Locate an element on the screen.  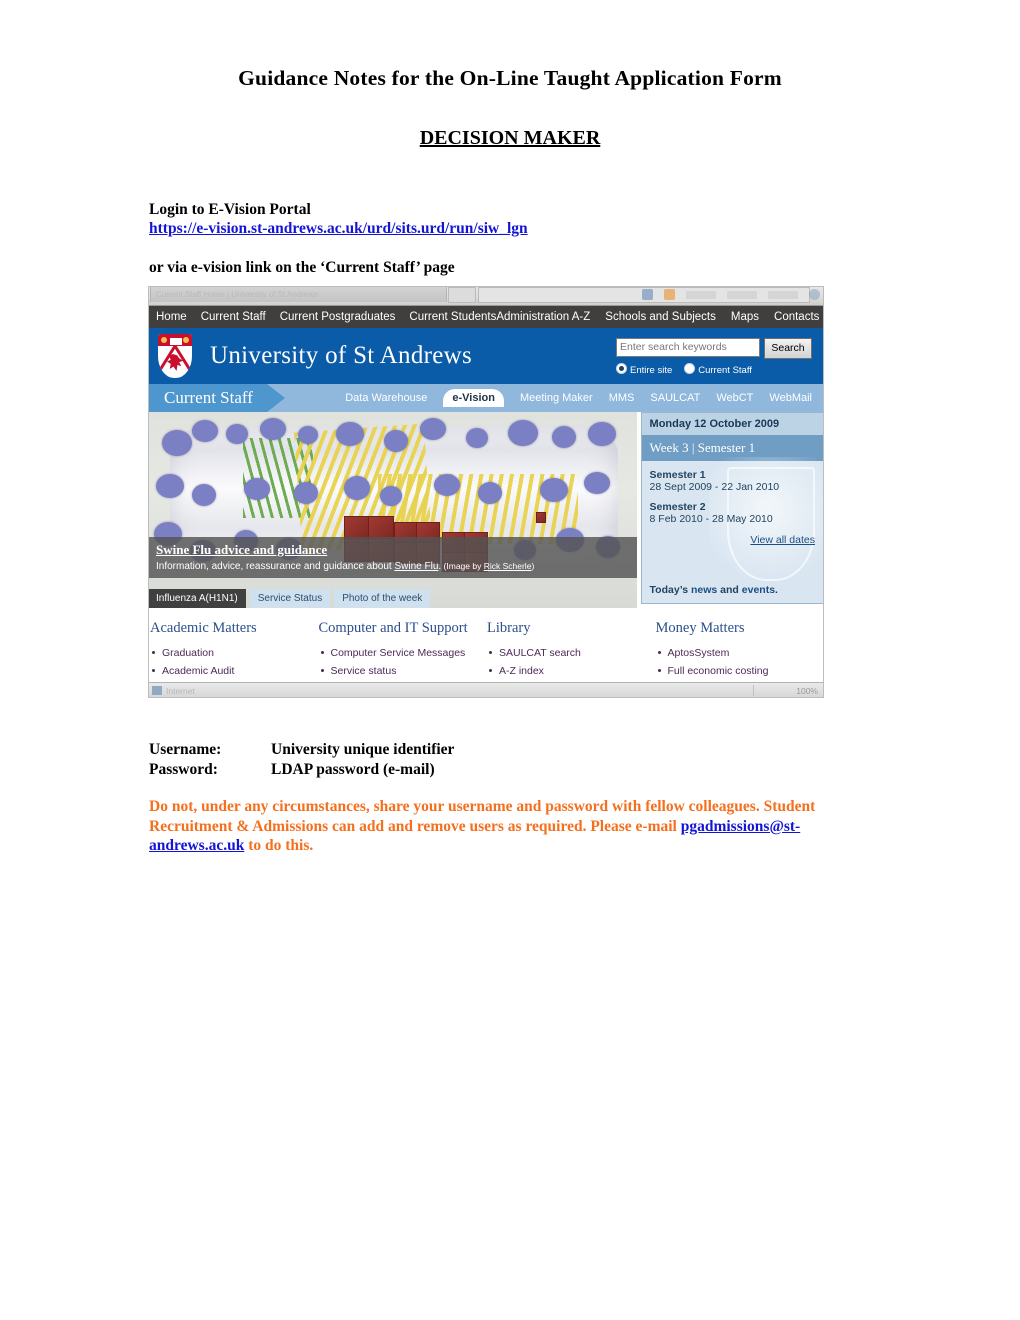
internet-zone-icon is located at coordinates (157, 690).